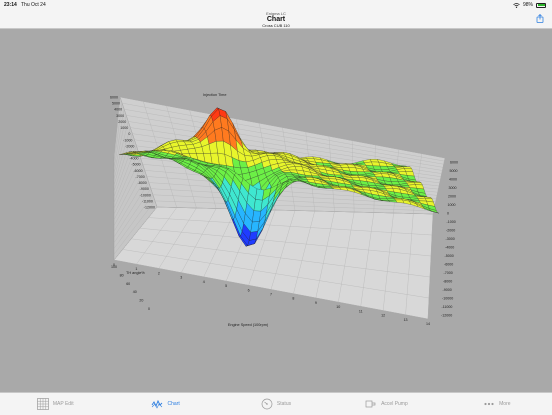 The height and width of the screenshot is (415, 552). I want to click on z-tick-left: -1000, so click(127, 140).